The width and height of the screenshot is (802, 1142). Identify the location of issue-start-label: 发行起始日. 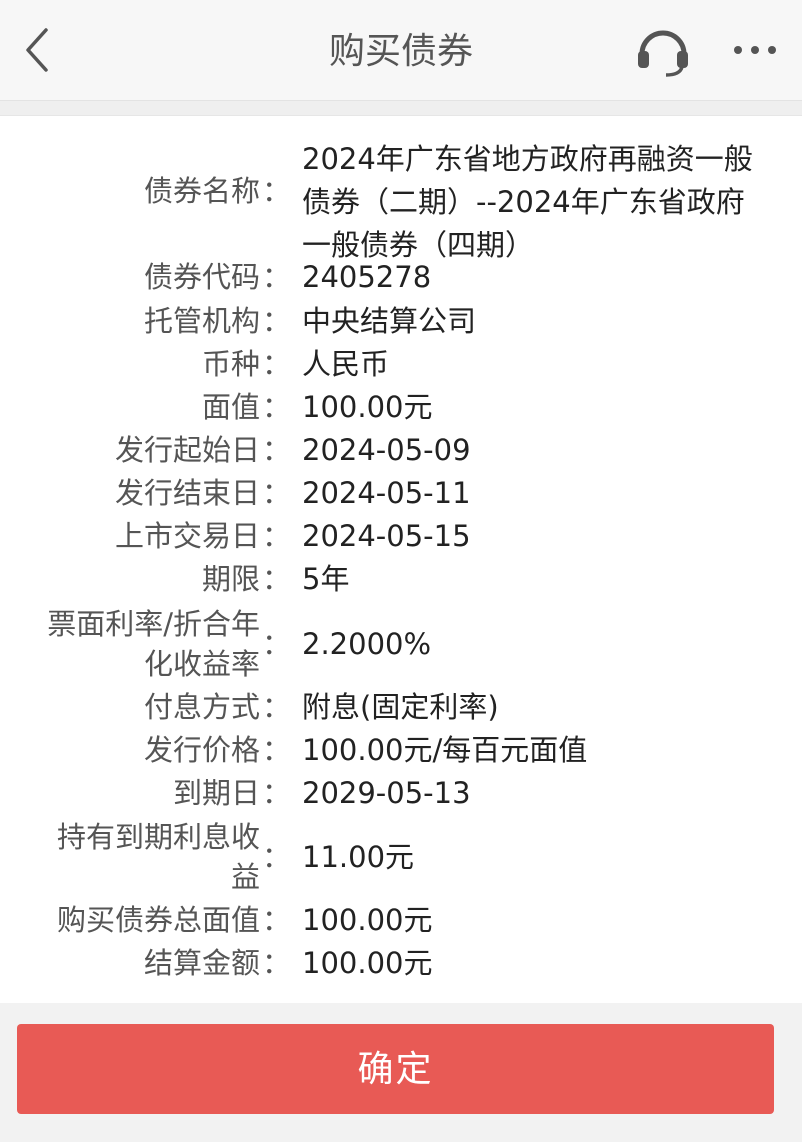
(187, 450).